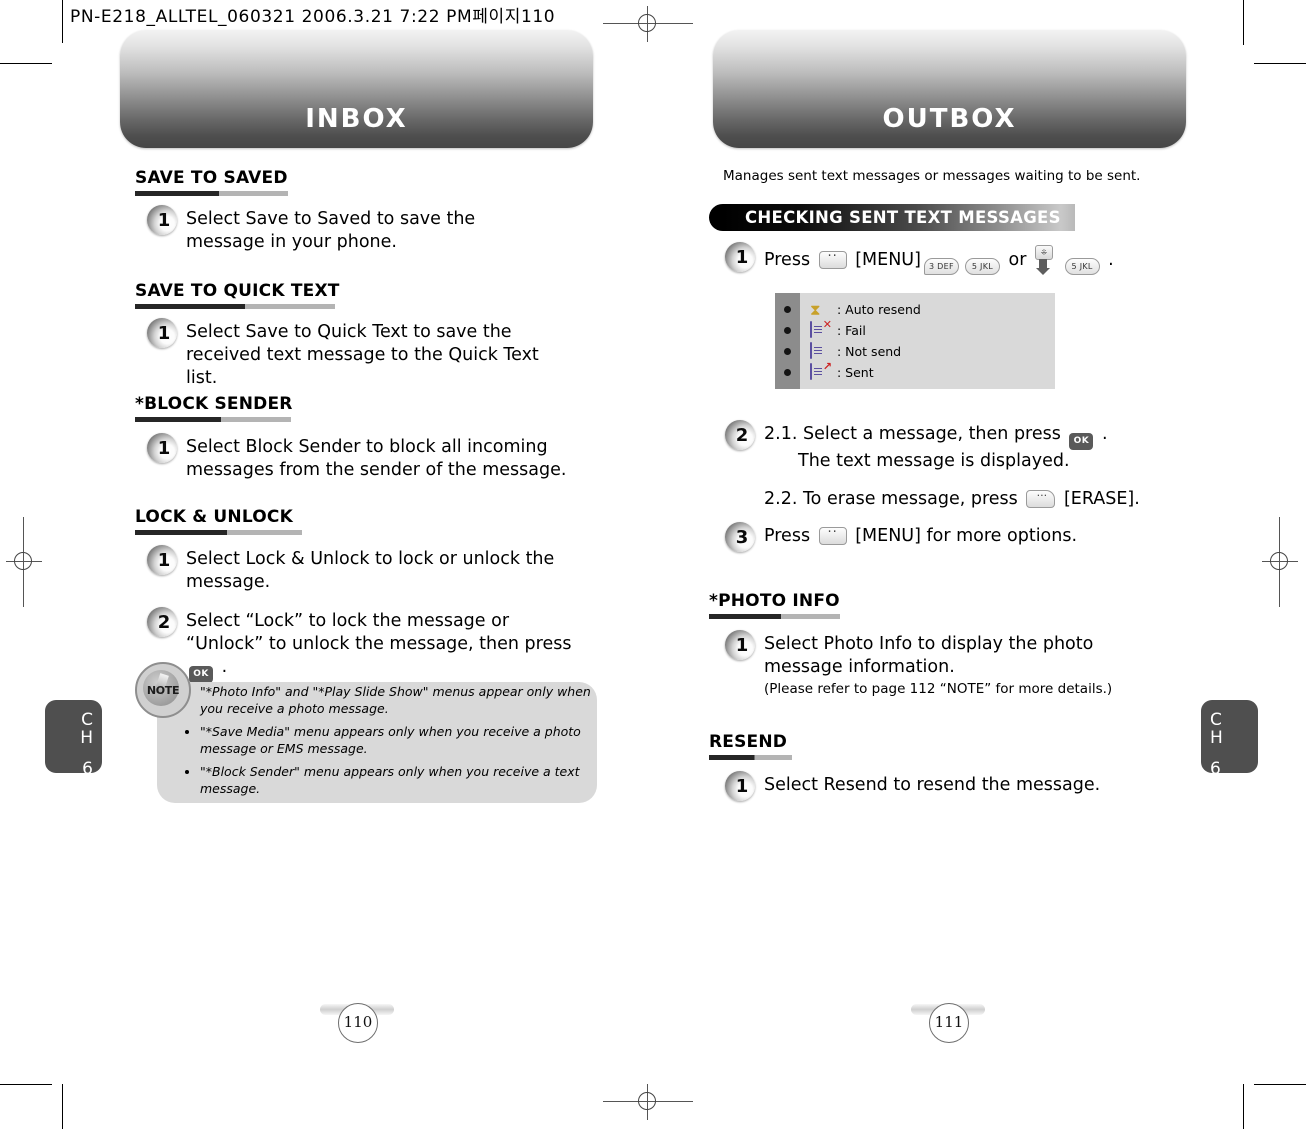 Image resolution: width=1306 pixels, height=1129 pixels. Describe the element at coordinates (211, 182) in the screenshot. I see `section-save-to-saved: SAVE TO SAVED` at that location.